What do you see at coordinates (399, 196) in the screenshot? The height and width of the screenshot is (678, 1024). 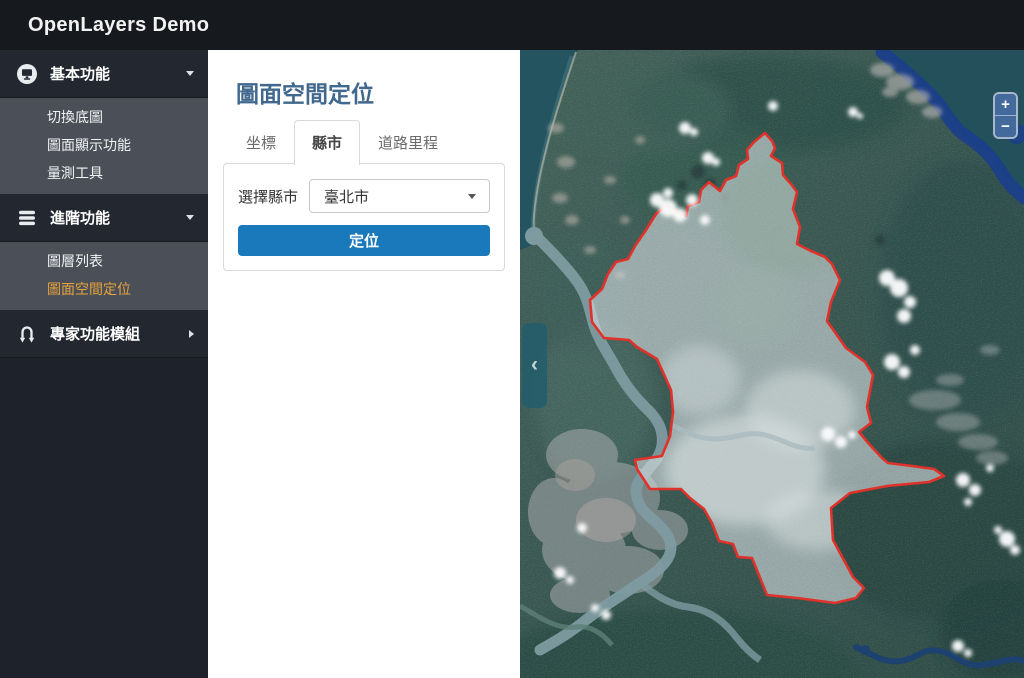 I see `county-select: 臺北市` at bounding box center [399, 196].